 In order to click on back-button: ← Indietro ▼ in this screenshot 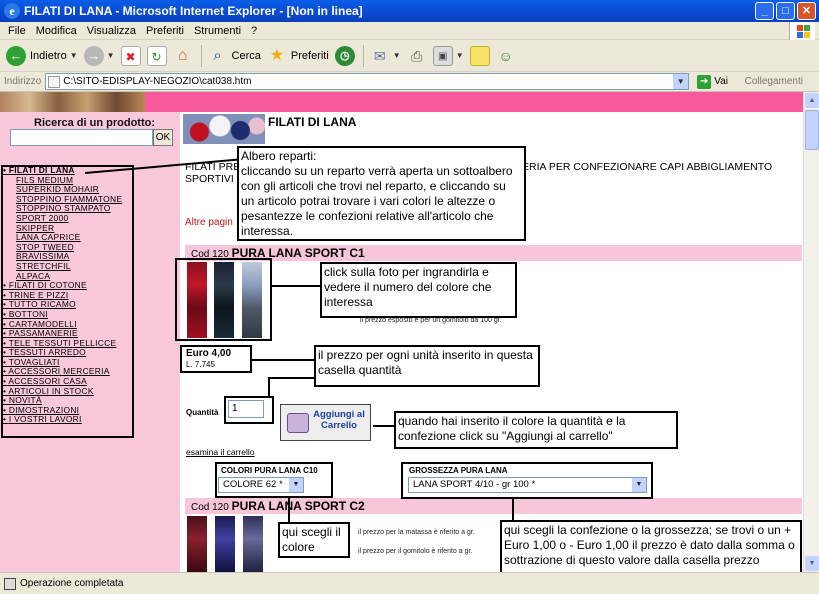, I will do `click(42, 56)`.